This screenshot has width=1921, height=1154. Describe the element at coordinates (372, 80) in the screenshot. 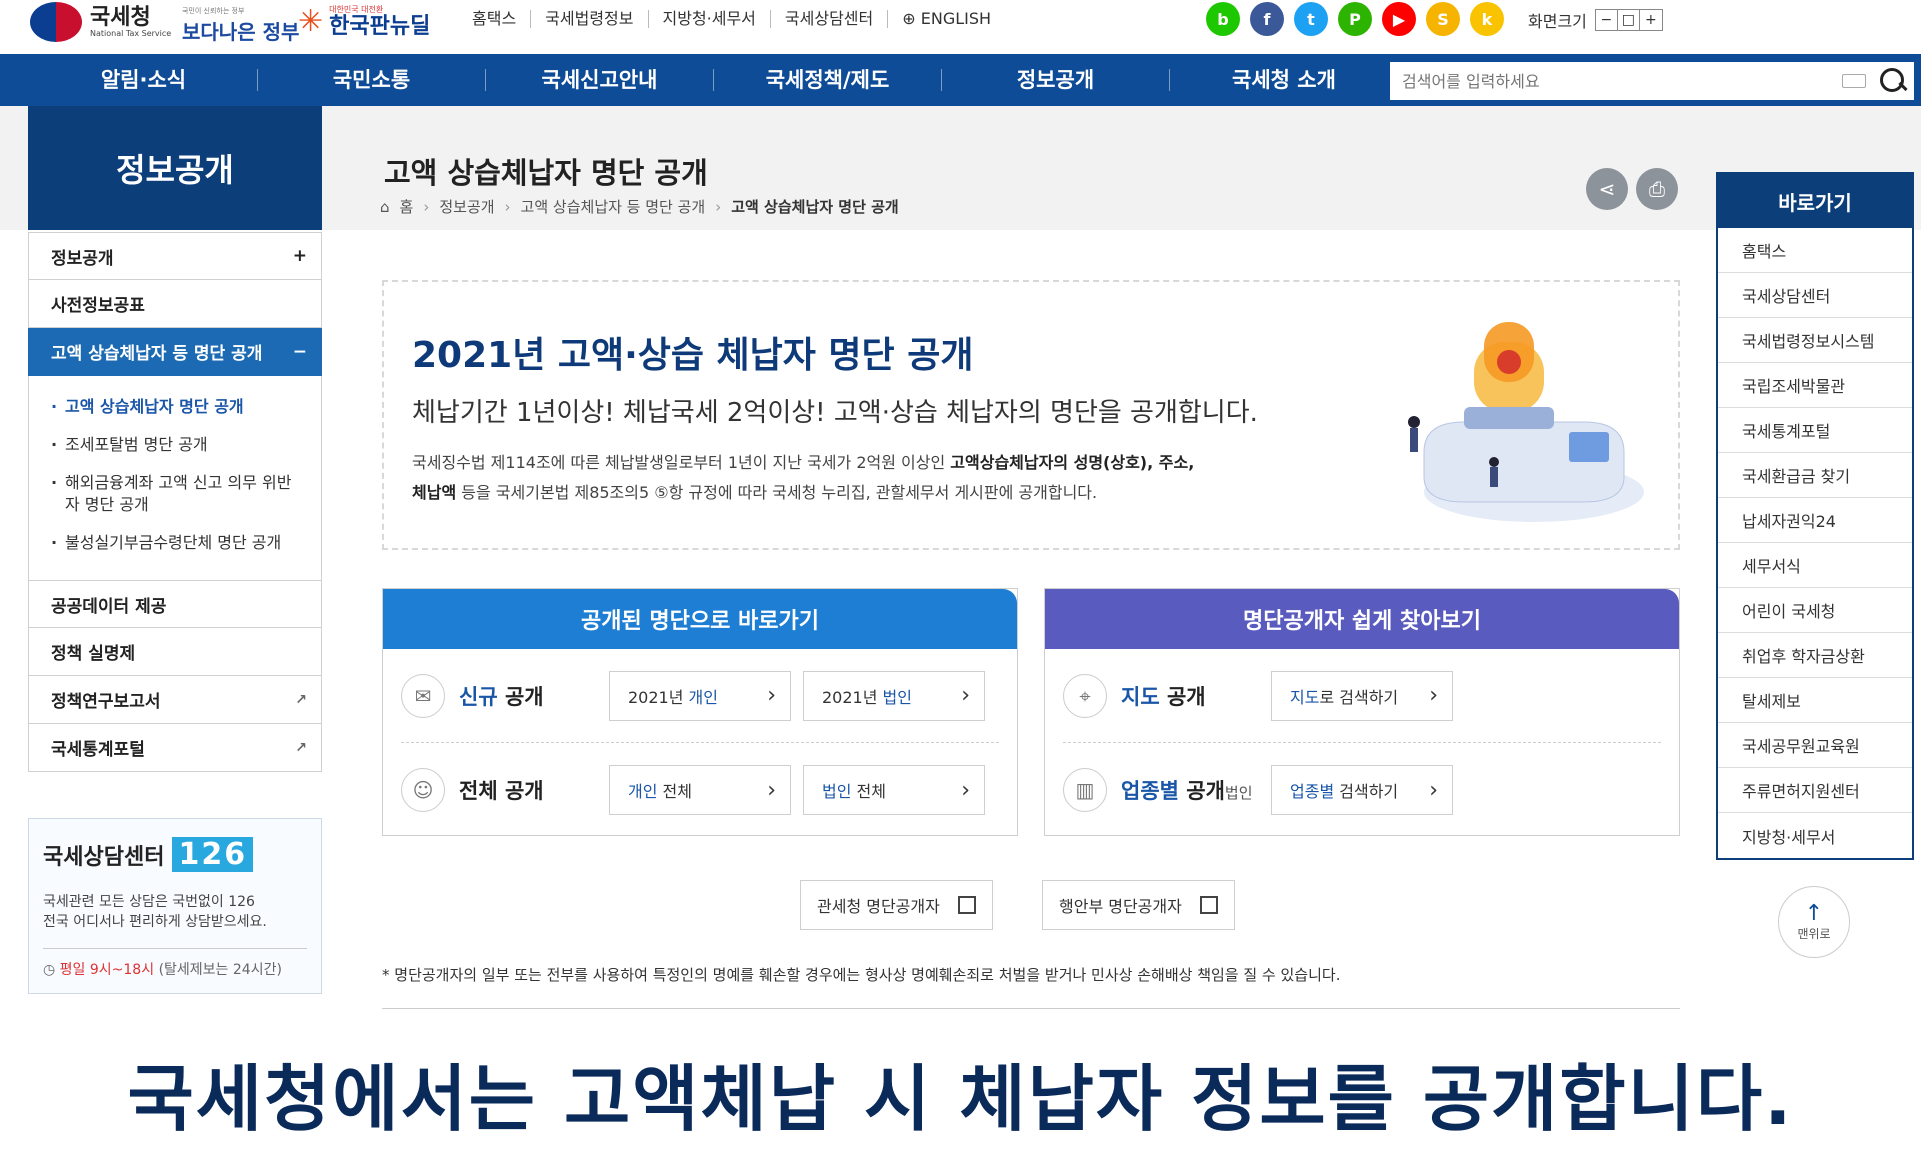

I see `gnb-item-communication: 국민소통` at that location.